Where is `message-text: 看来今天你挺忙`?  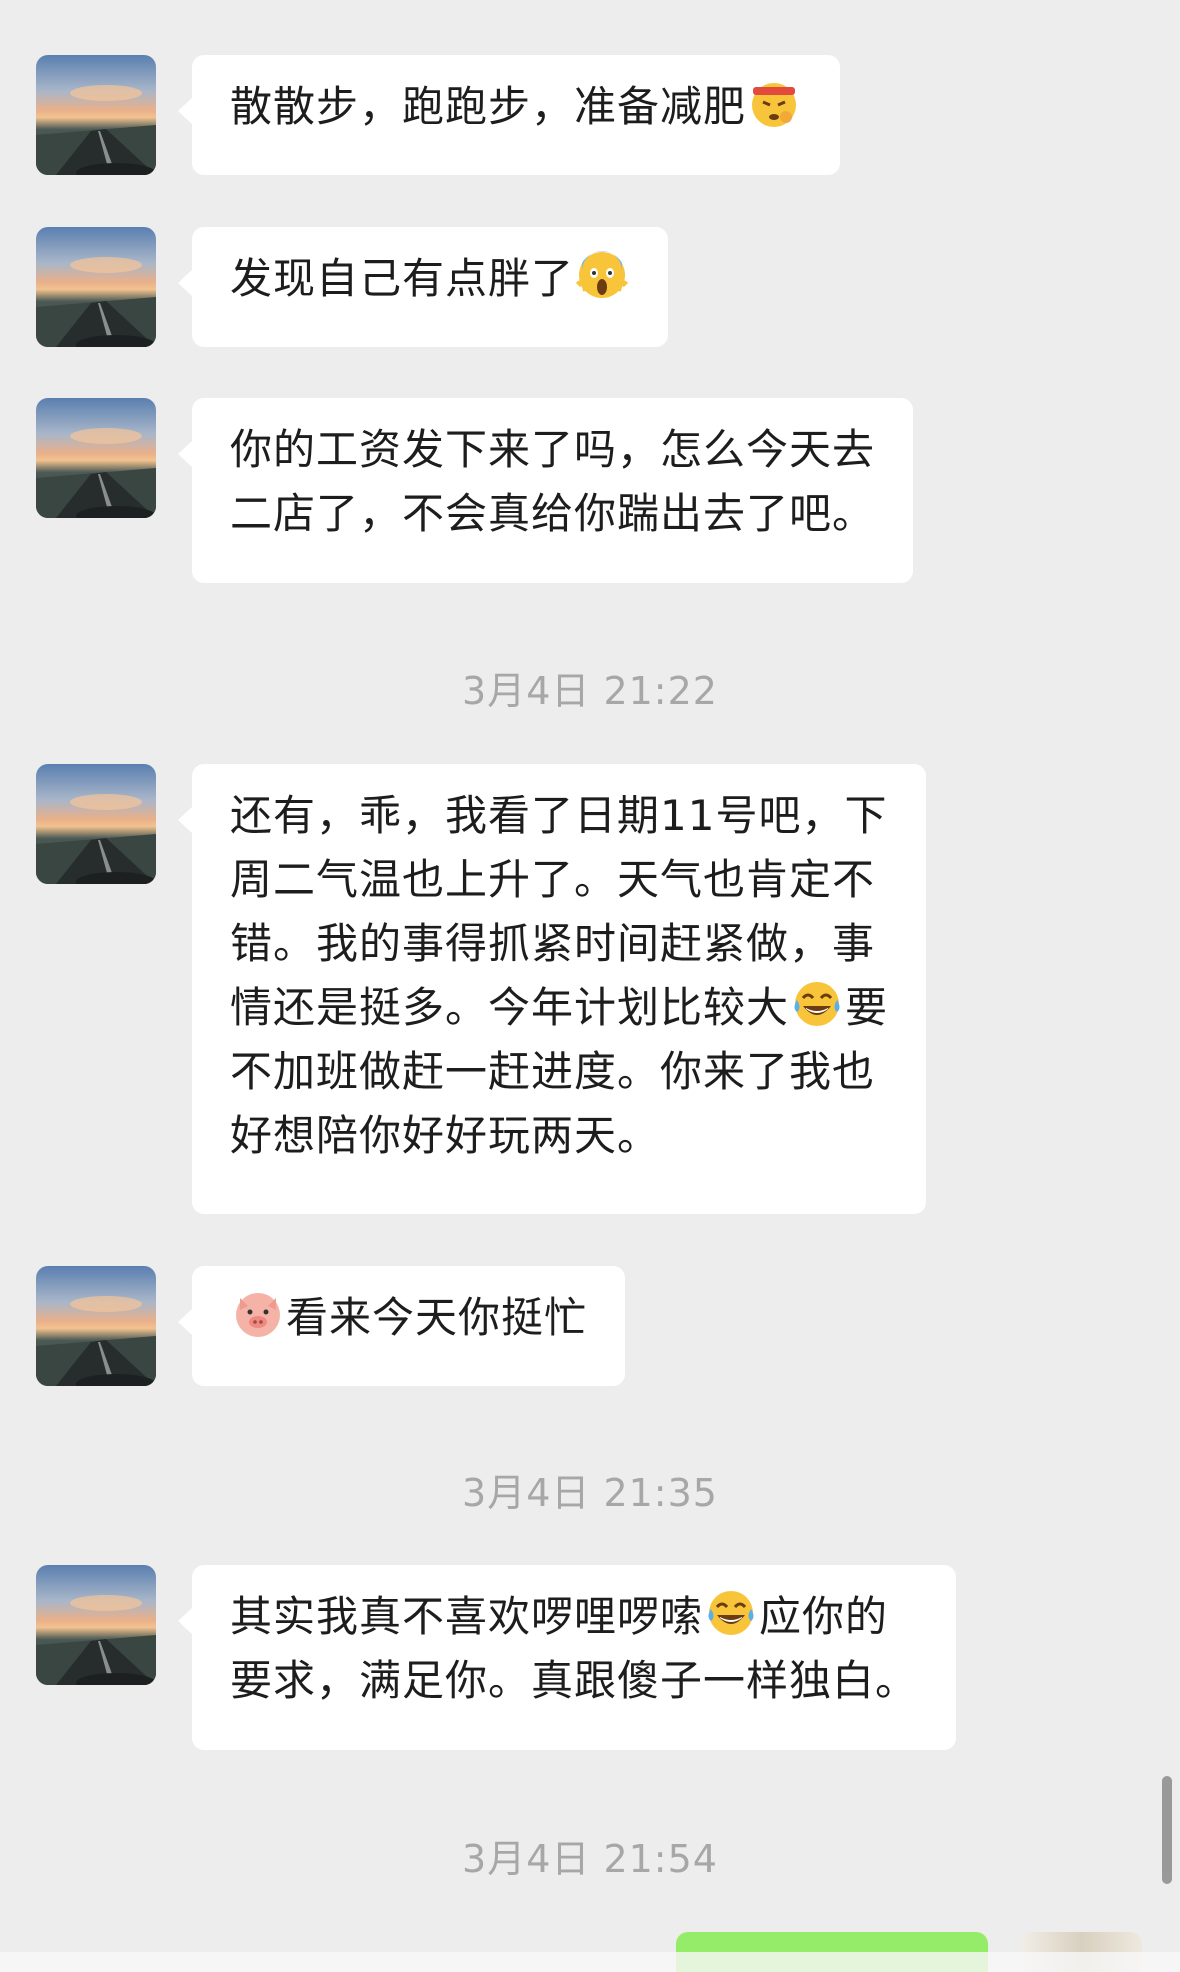 message-text: 看来今天你挺忙 is located at coordinates (437, 1317).